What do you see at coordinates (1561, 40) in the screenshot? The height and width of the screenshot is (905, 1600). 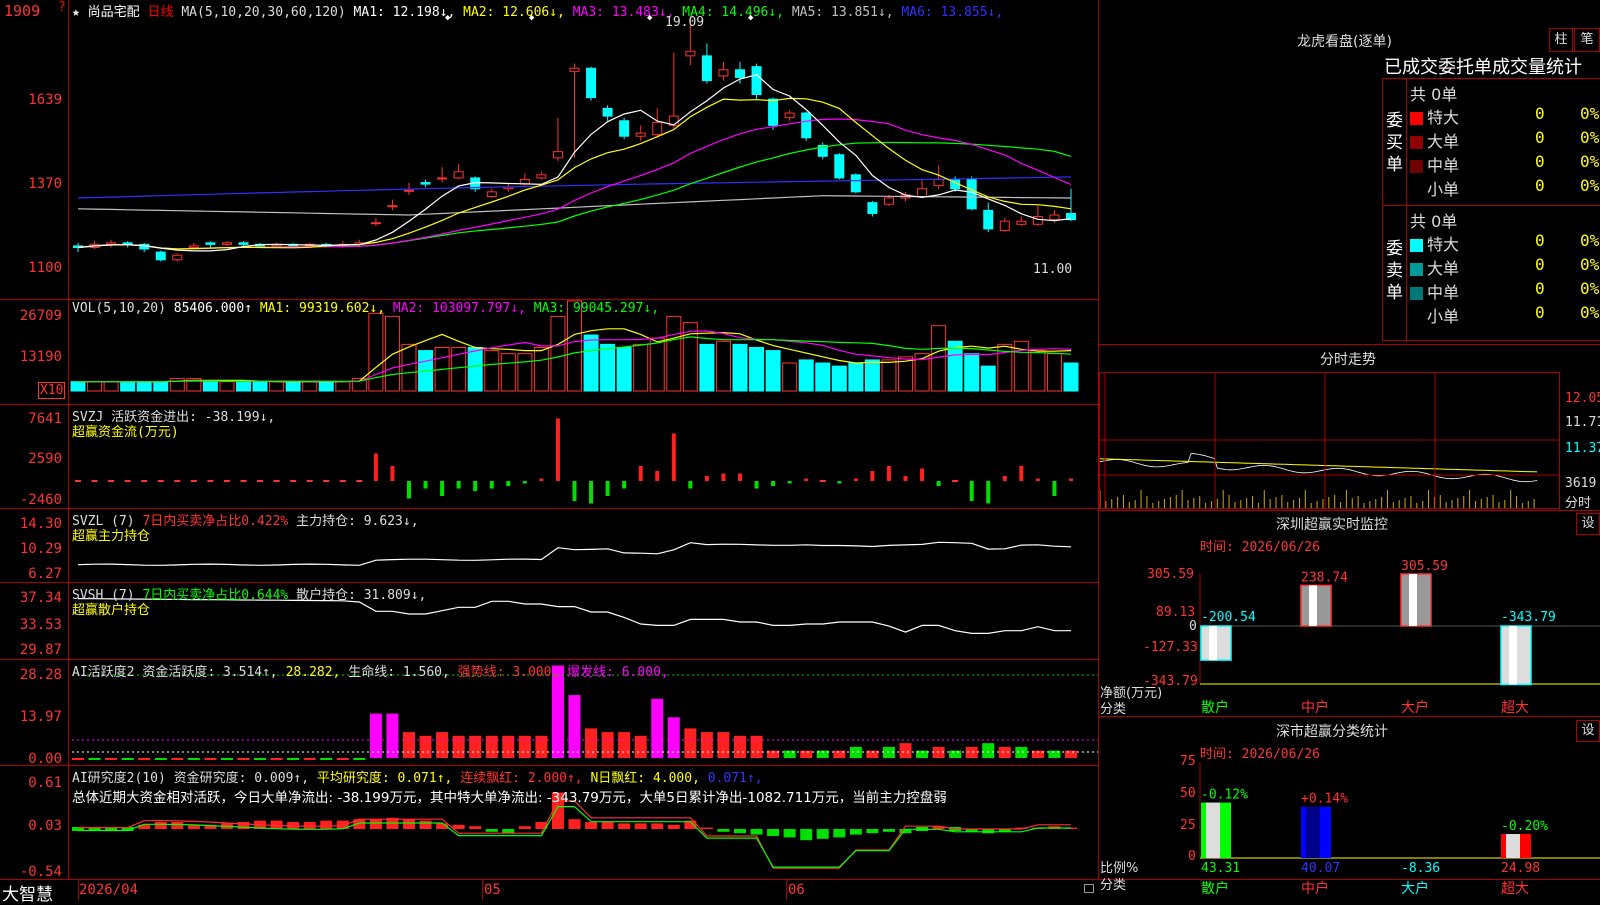 I see `column-view-button: 柱` at bounding box center [1561, 40].